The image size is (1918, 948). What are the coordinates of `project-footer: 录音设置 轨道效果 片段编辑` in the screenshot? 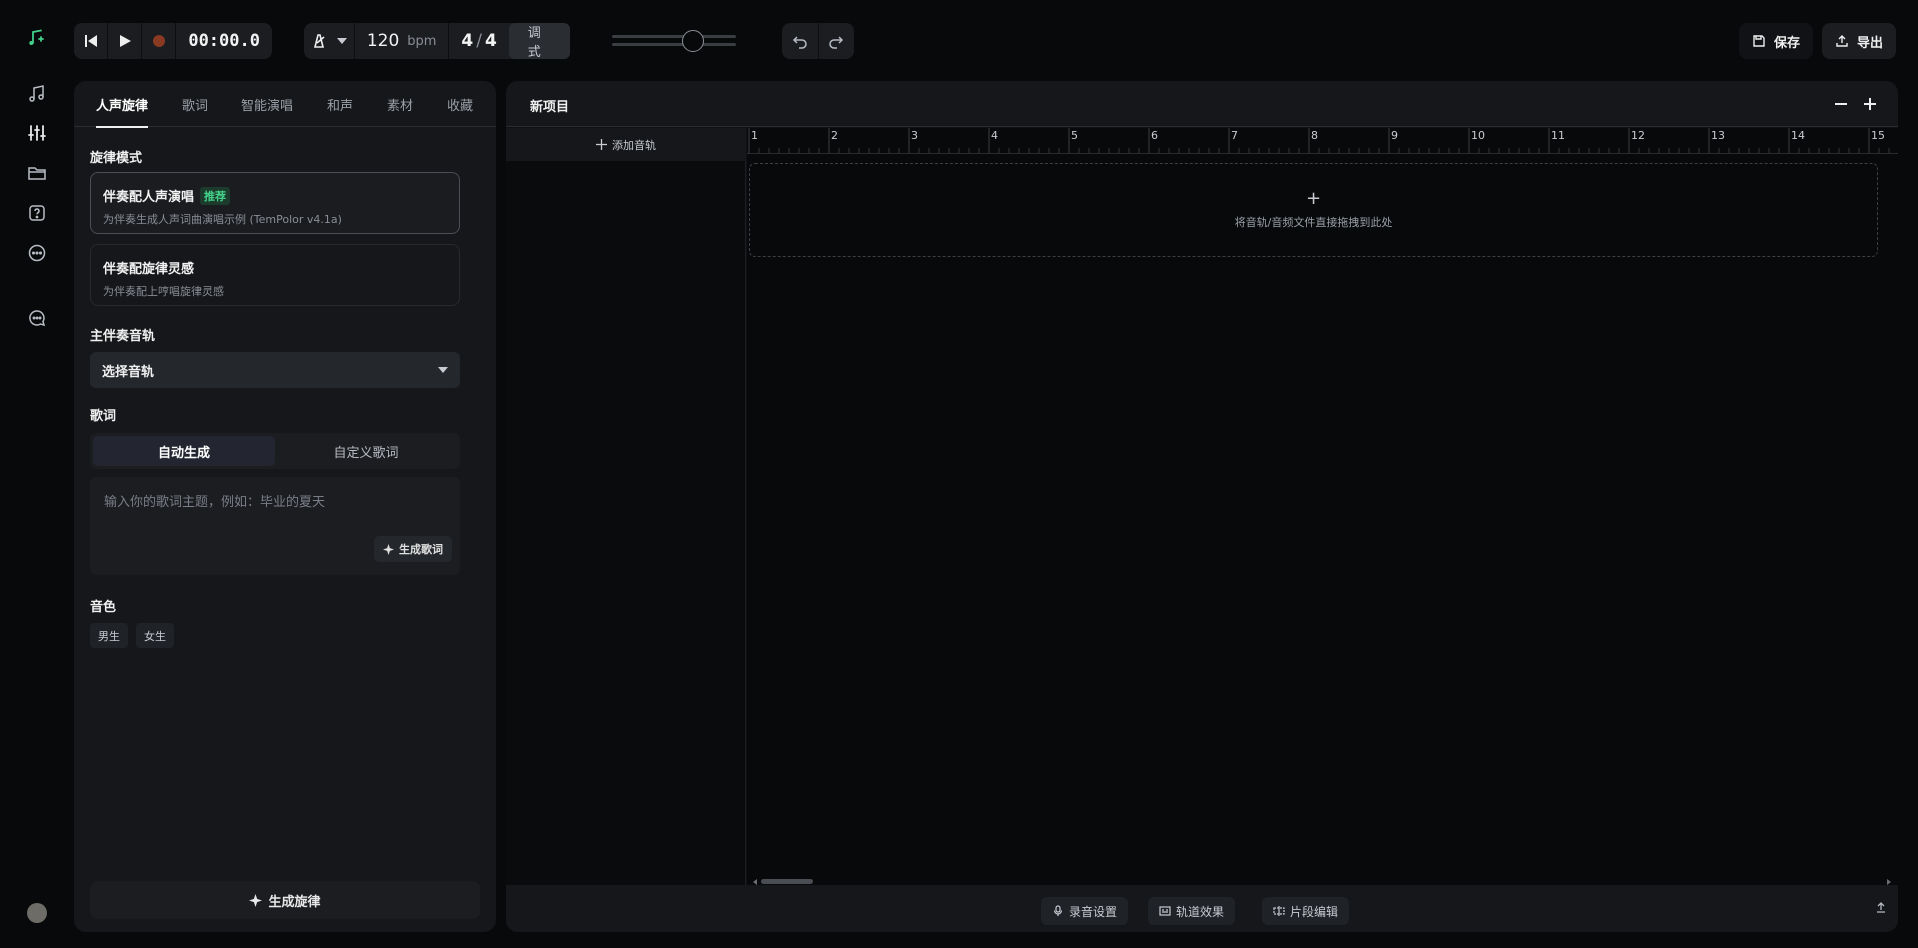 It's located at (1202, 908).